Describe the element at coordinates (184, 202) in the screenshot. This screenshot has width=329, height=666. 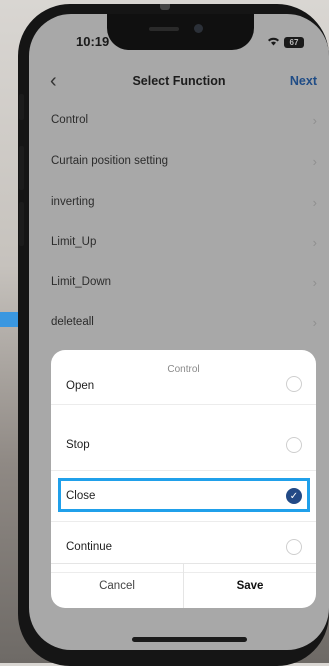
I see `list-item-inverting: inverting ›` at that location.